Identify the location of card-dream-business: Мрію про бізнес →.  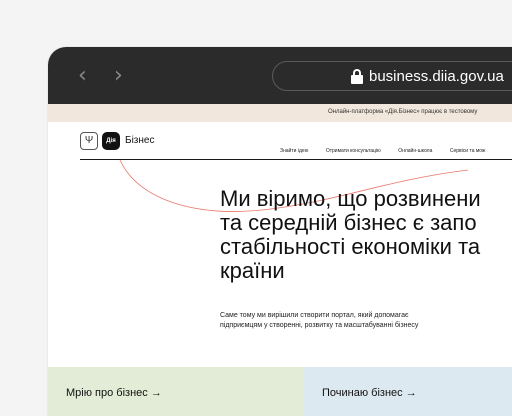
(176, 391).